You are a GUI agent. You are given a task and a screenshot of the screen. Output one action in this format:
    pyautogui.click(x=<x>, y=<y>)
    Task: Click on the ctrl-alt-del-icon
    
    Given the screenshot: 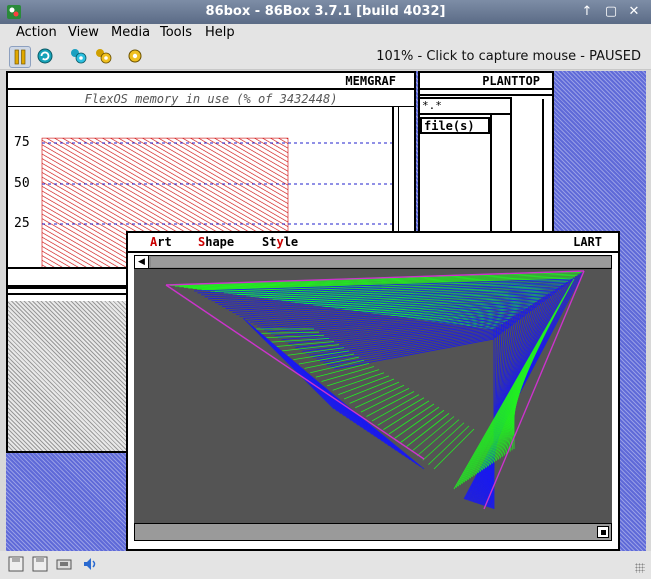 What is the action you would take?
    pyautogui.click(x=79, y=56)
    